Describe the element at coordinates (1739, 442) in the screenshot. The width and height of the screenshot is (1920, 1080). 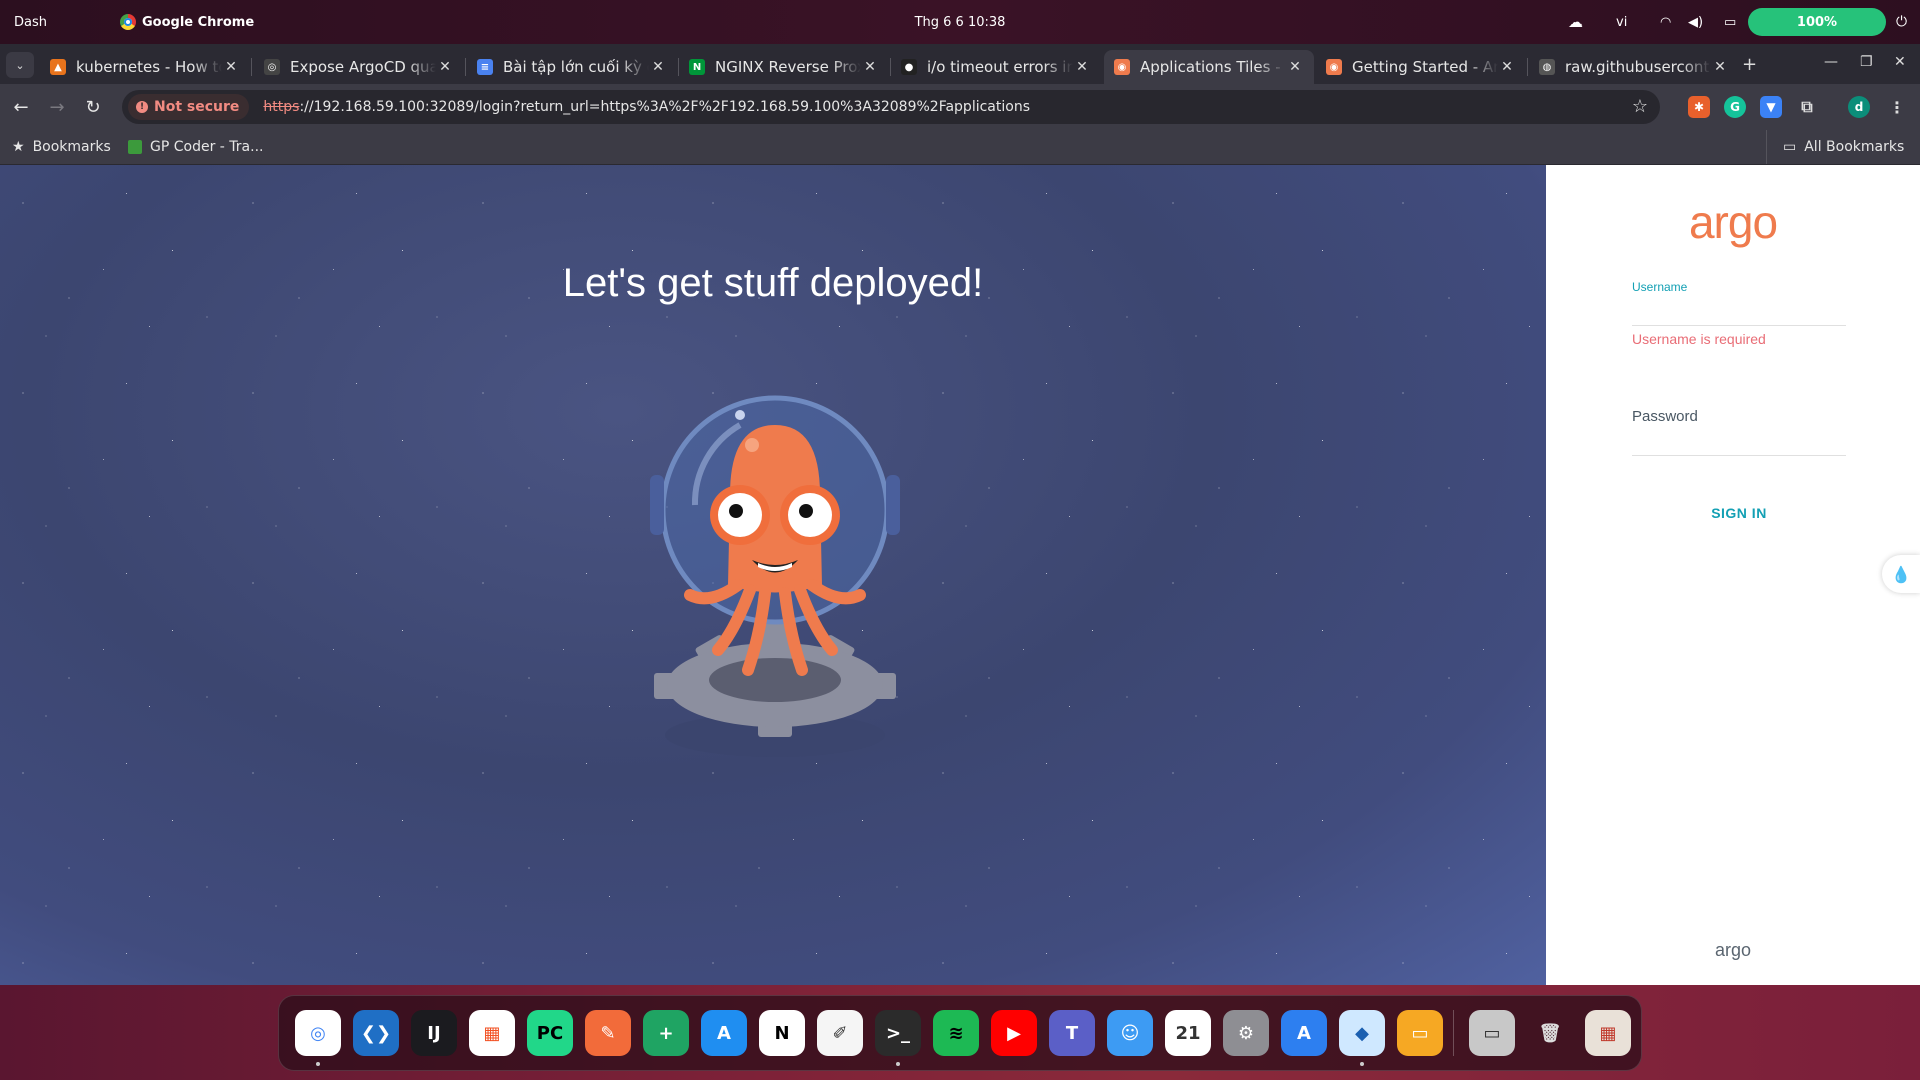
I see `password-field` at that location.